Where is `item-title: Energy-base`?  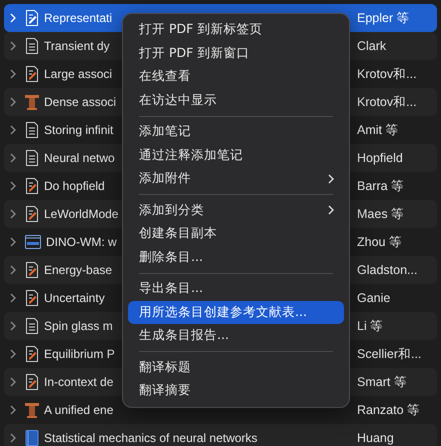
item-title: Energy-base is located at coordinates (78, 270).